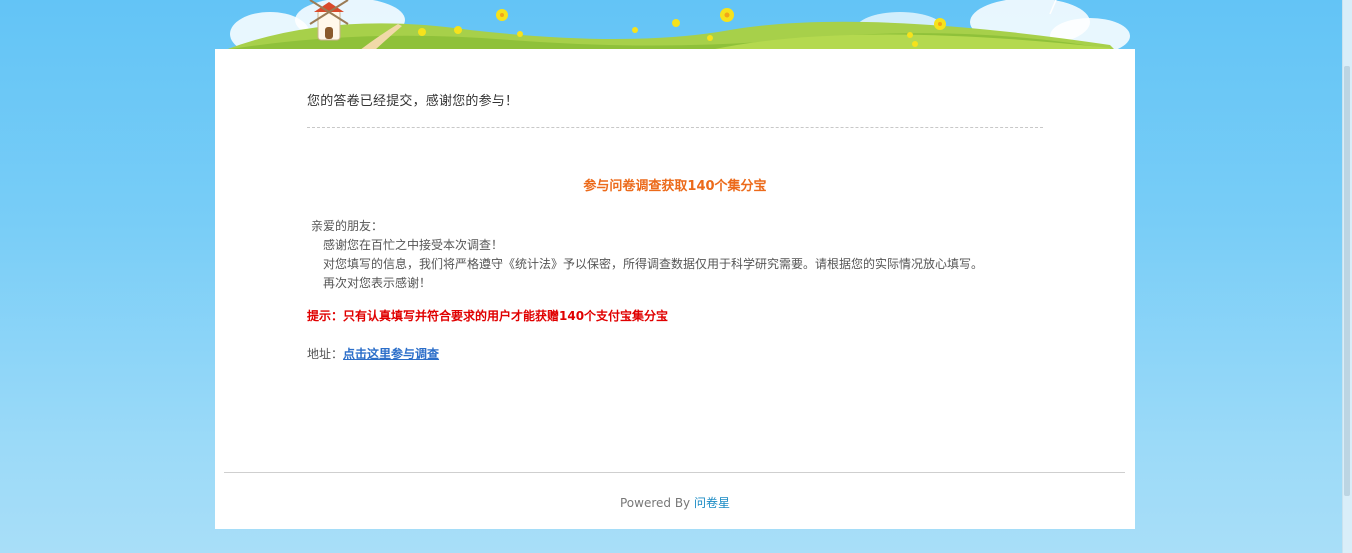 This screenshot has height=553, width=1352. Describe the element at coordinates (675, 186) in the screenshot. I see `promo-title: 参与问卷调查获取140个集分宝` at that location.